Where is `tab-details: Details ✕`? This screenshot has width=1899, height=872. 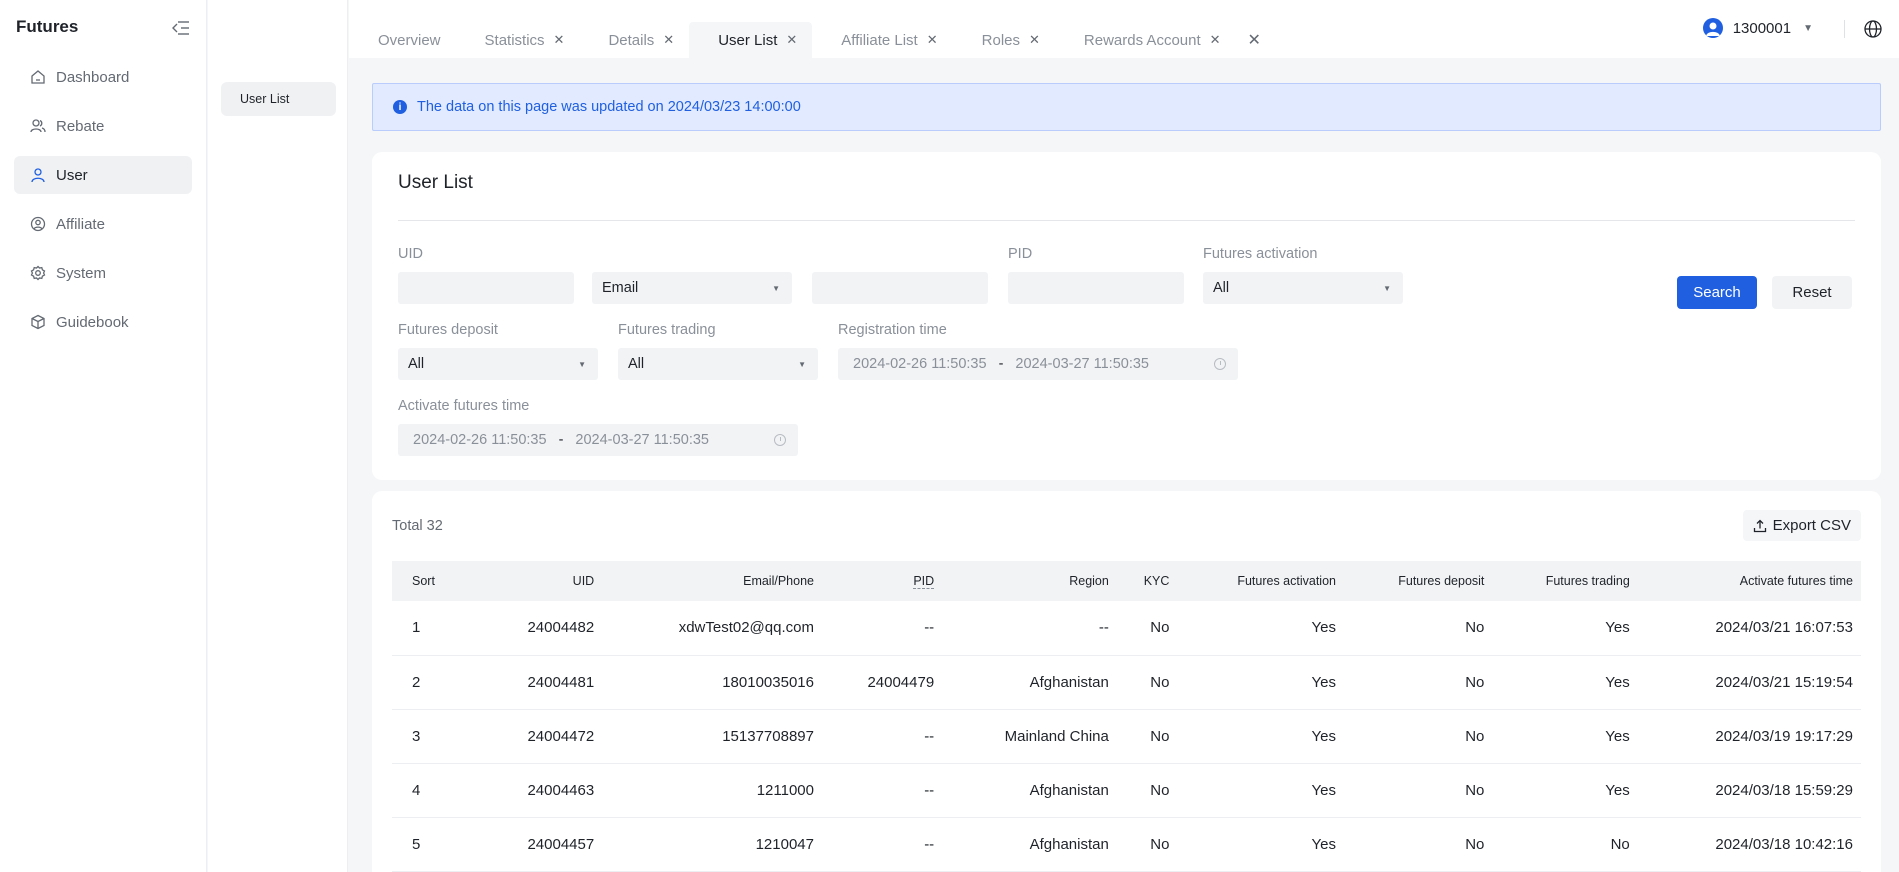 tab-details: Details ✕ is located at coordinates (634, 40).